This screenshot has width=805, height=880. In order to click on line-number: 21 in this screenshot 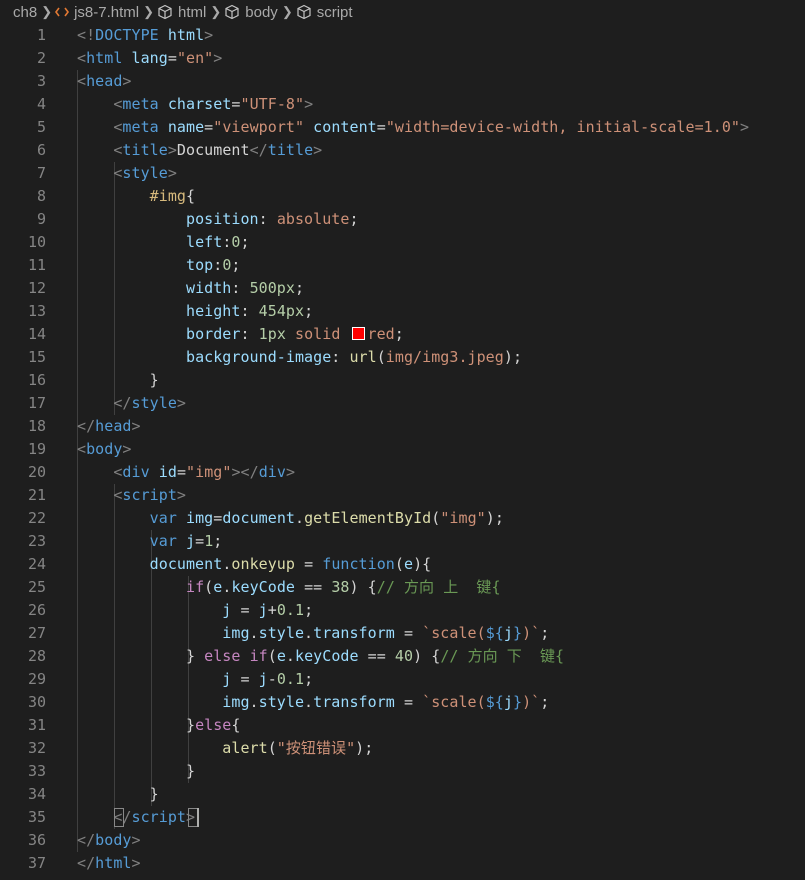, I will do `click(36, 495)`.